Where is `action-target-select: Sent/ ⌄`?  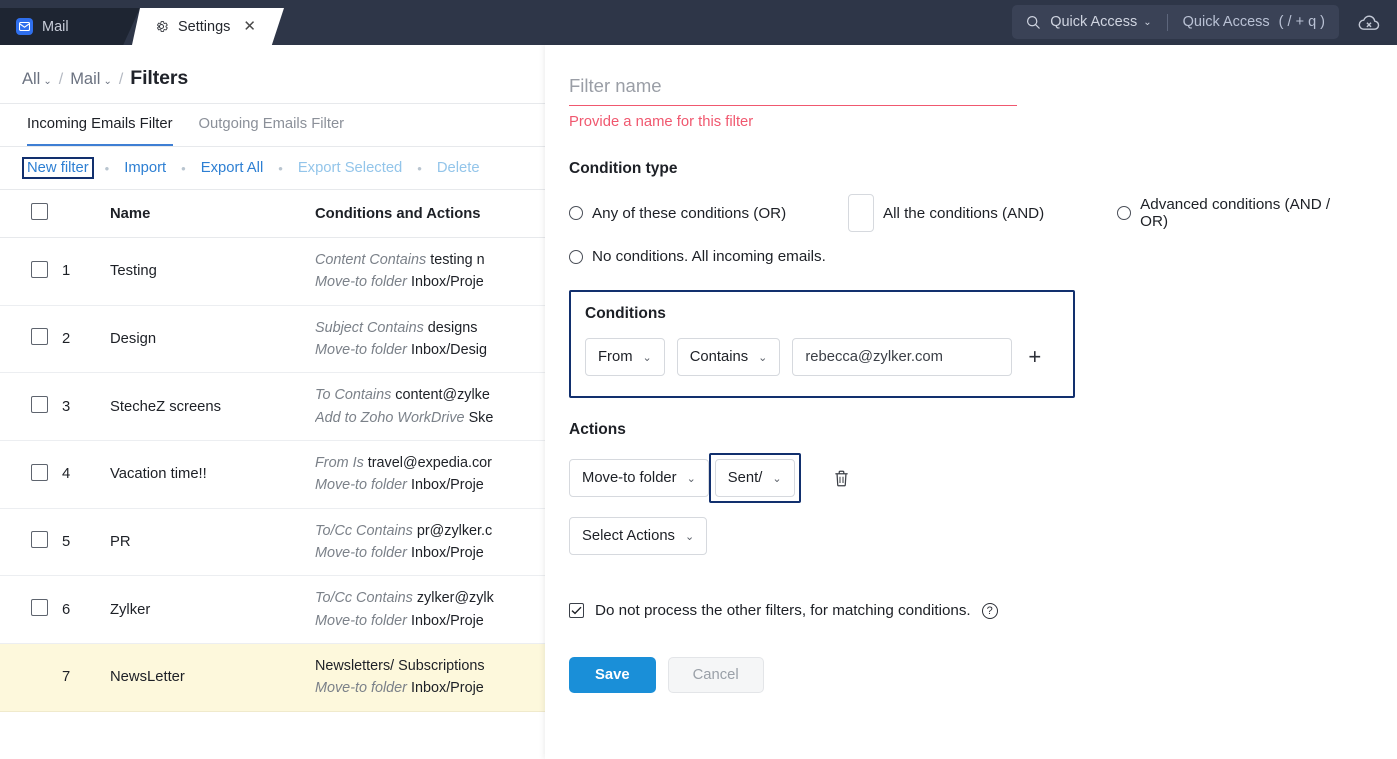 action-target-select: Sent/ ⌄ is located at coordinates (754, 478).